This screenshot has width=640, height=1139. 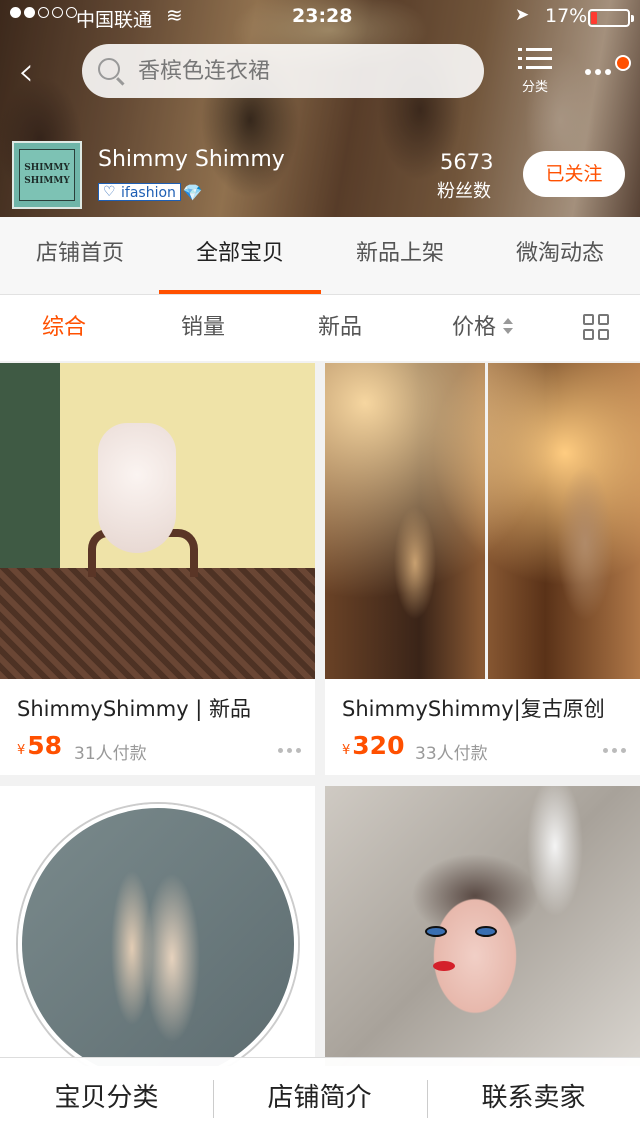 What do you see at coordinates (473, 709) in the screenshot?
I see `product-title: ShimmyShimmy|复古原创` at bounding box center [473, 709].